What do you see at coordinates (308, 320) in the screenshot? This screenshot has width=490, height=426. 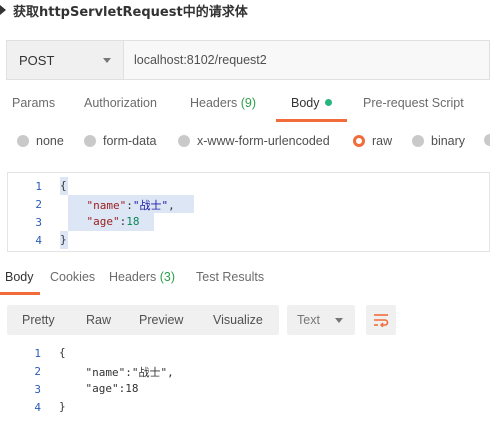 I see `format-select-value: Text` at bounding box center [308, 320].